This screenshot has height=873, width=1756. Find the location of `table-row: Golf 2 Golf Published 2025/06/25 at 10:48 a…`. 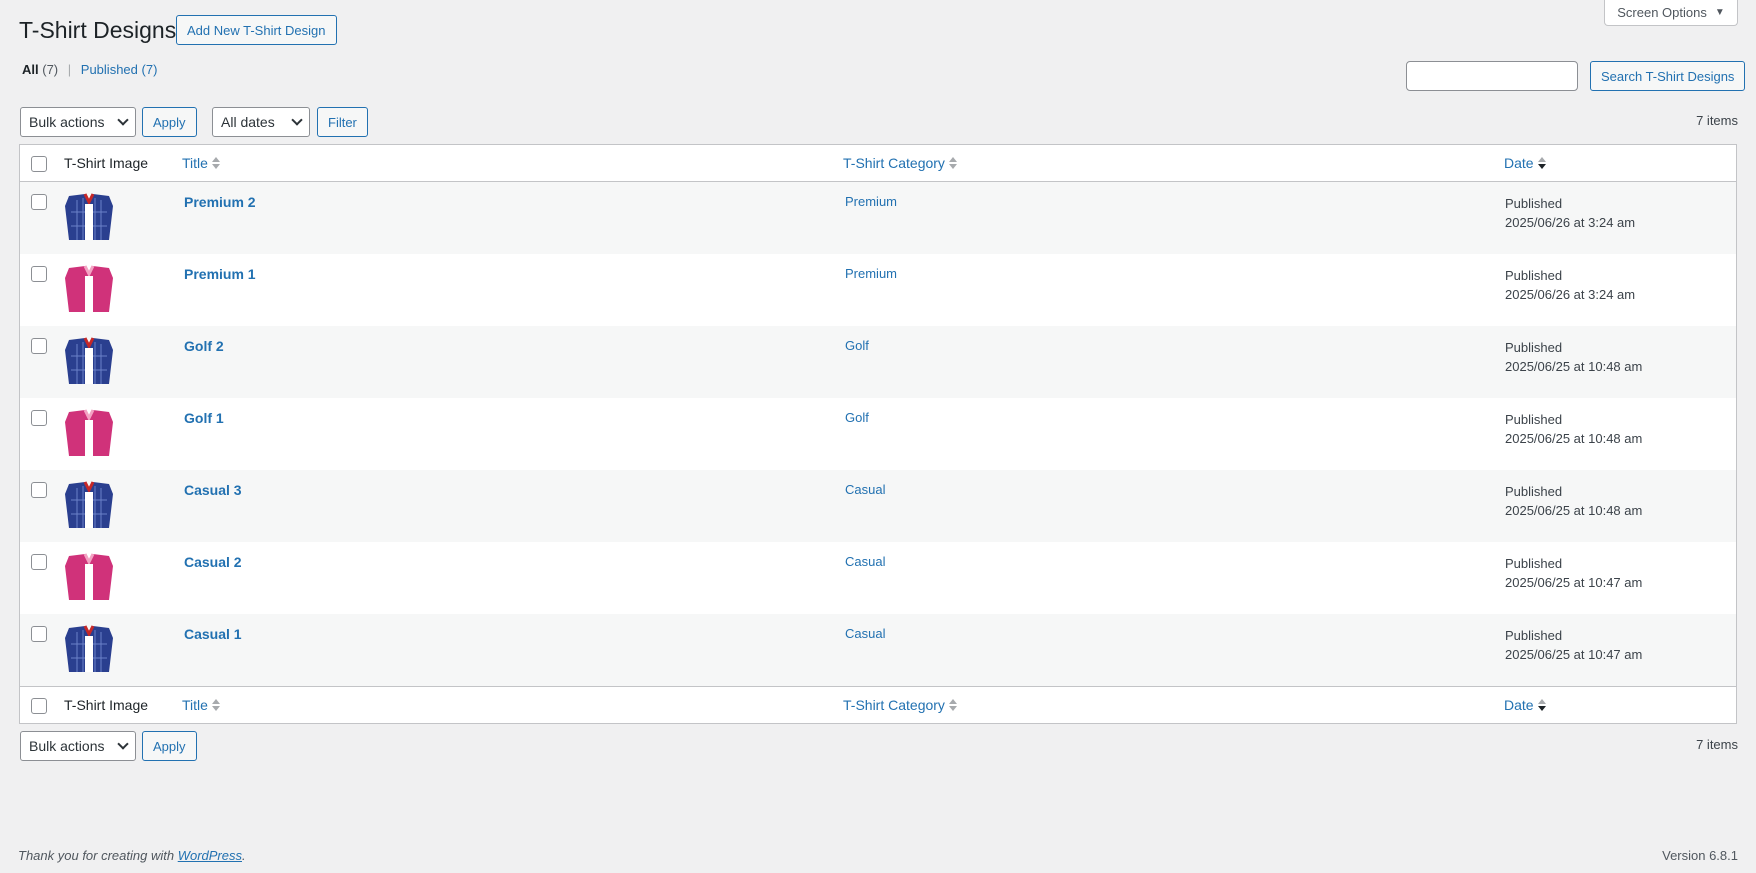

table-row: Golf 2 Golf Published 2025/06/25 at 10:48 a… is located at coordinates (878, 362).